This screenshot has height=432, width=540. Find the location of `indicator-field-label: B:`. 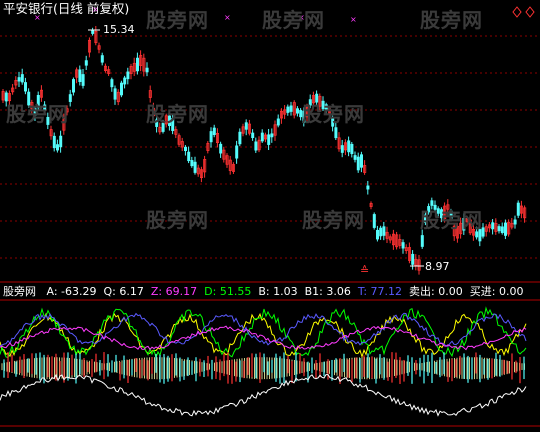

indicator-field-label: B: is located at coordinates (266, 291).